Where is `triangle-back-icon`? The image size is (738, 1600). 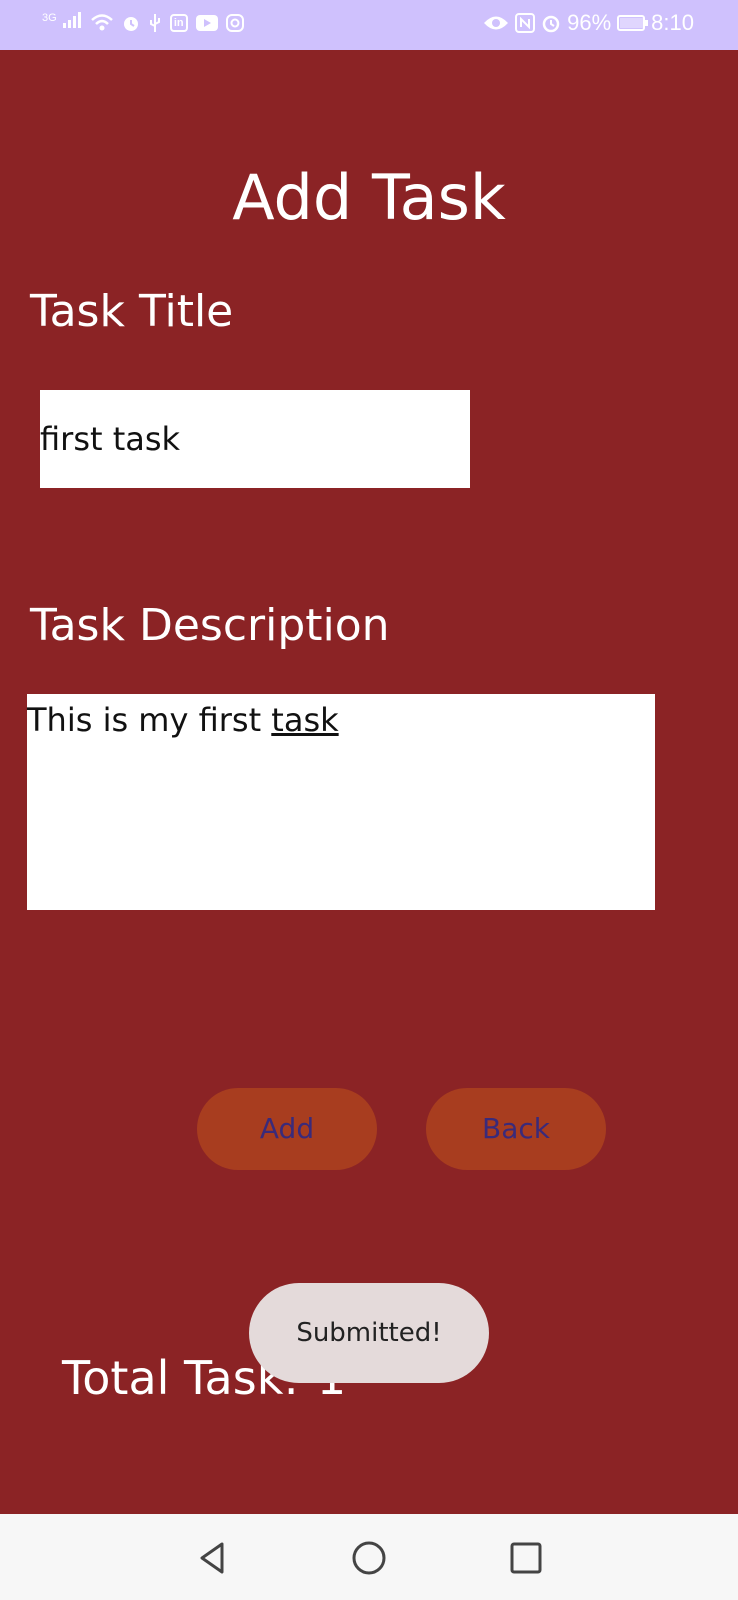 triangle-back-icon is located at coordinates (214, 1558).